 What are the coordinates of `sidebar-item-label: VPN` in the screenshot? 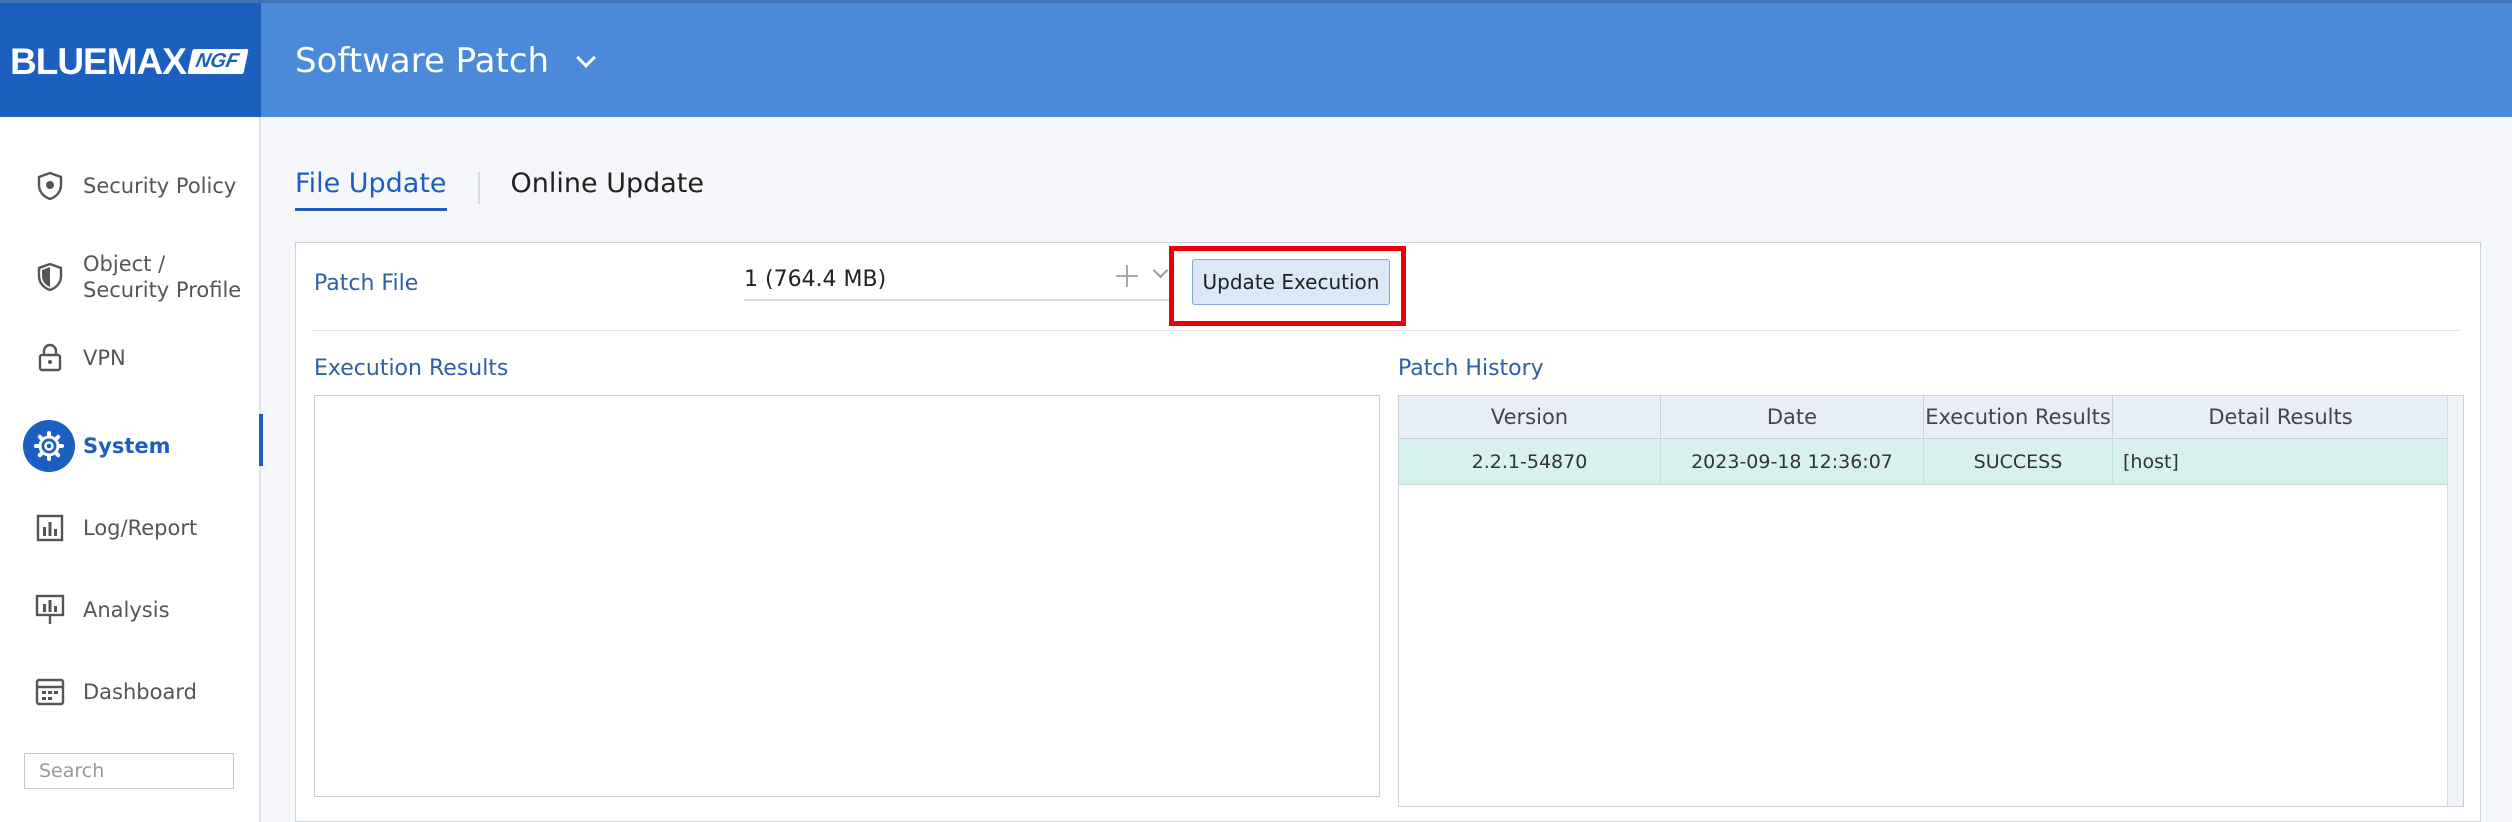 It's located at (104, 358).